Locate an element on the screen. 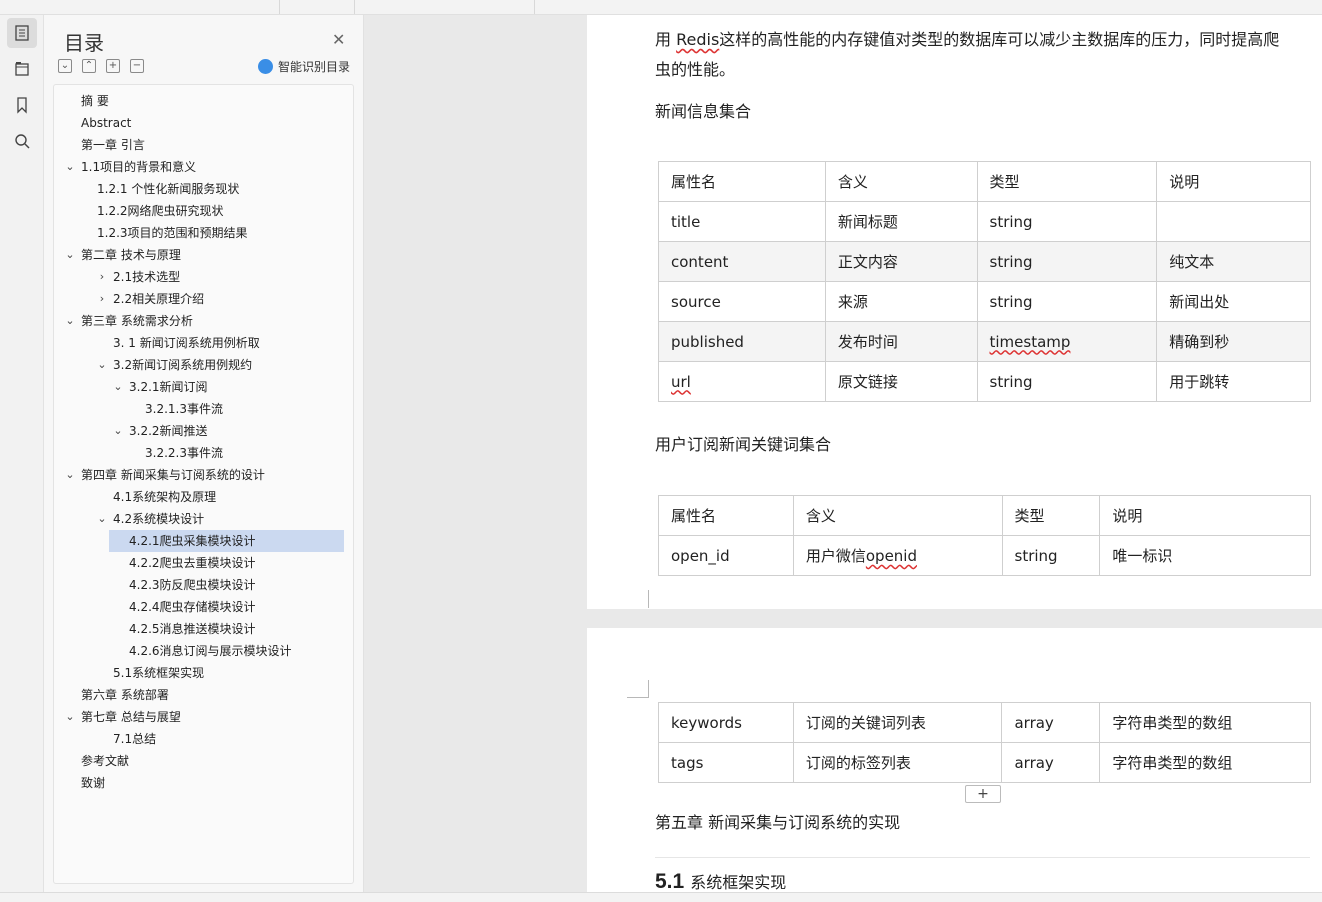 The height and width of the screenshot is (902, 1322). text-fragment: 这样的高性能的内存键值对类型的数据库可以减少主数据库的压力，同时提高爬 is located at coordinates (999, 39).